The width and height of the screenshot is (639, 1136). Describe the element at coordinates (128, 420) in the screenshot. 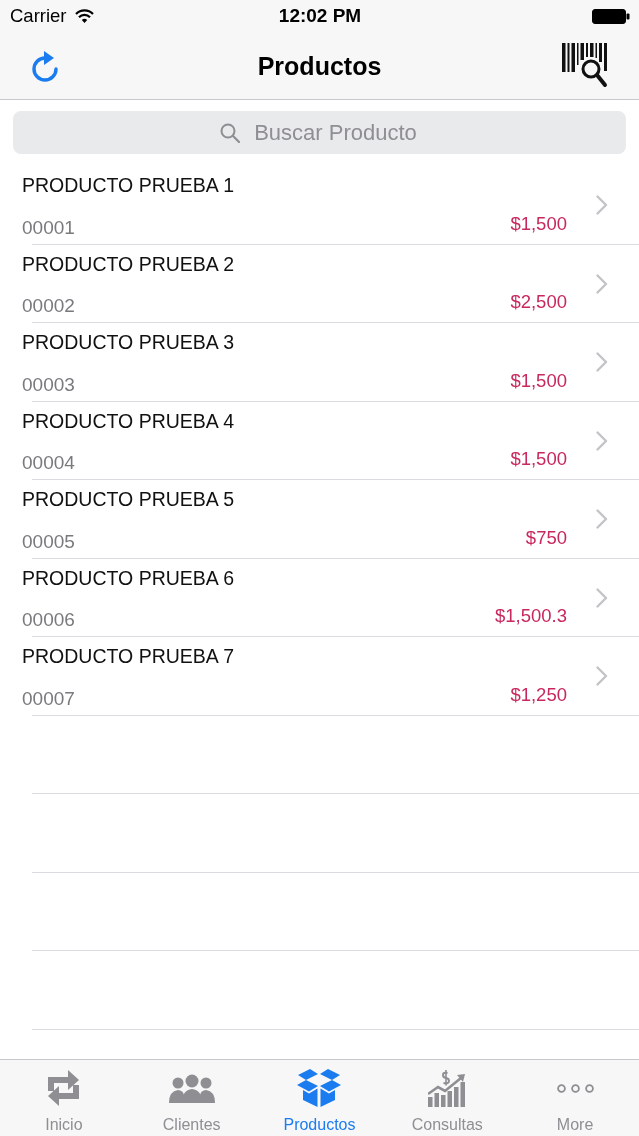

I see `product-name: PRODUCTO PRUEBA 4` at that location.